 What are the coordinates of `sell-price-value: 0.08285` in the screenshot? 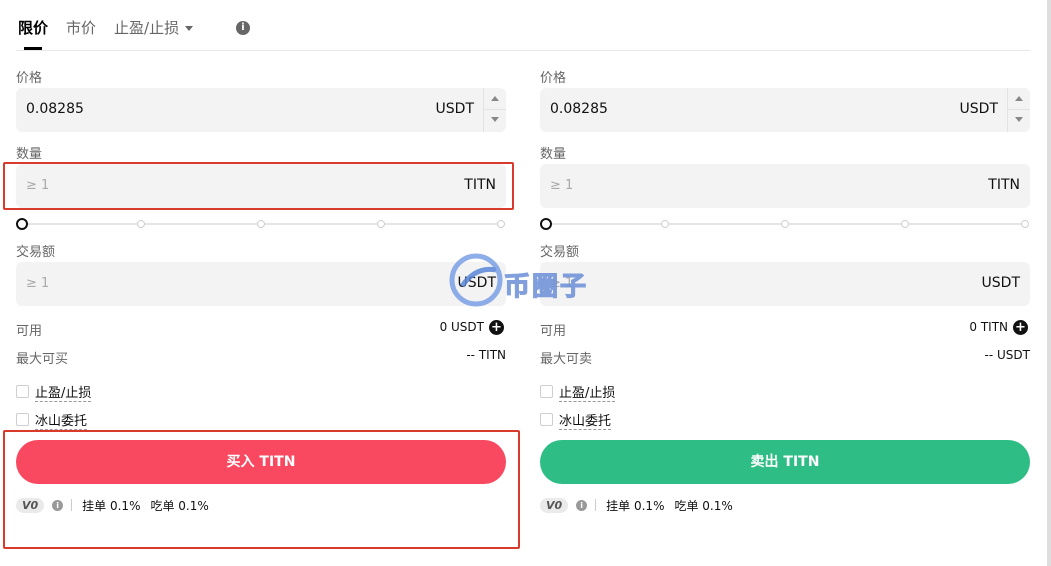 It's located at (579, 109).